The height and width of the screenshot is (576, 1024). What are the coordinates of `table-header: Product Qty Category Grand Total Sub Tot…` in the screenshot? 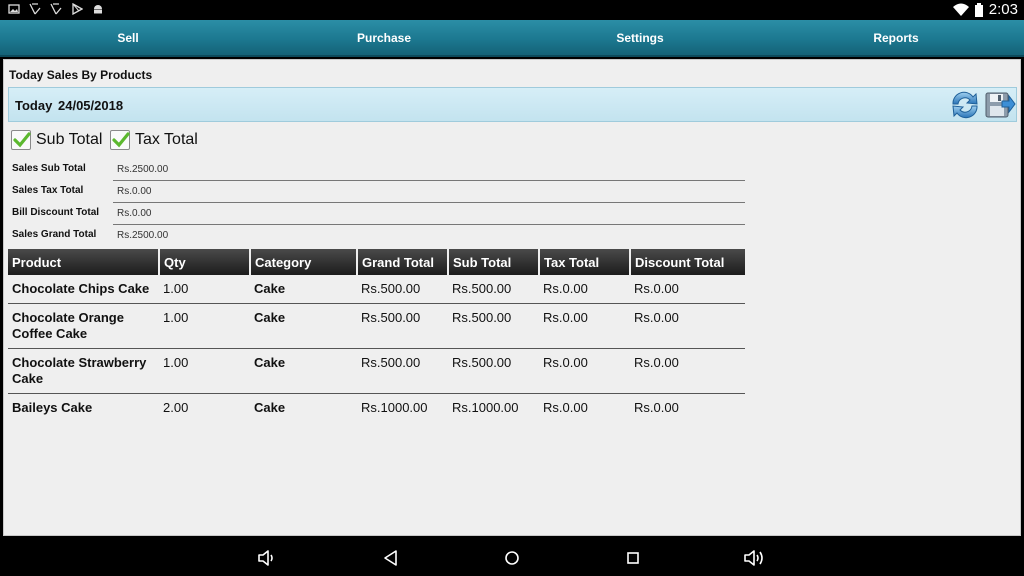 It's located at (376, 262).